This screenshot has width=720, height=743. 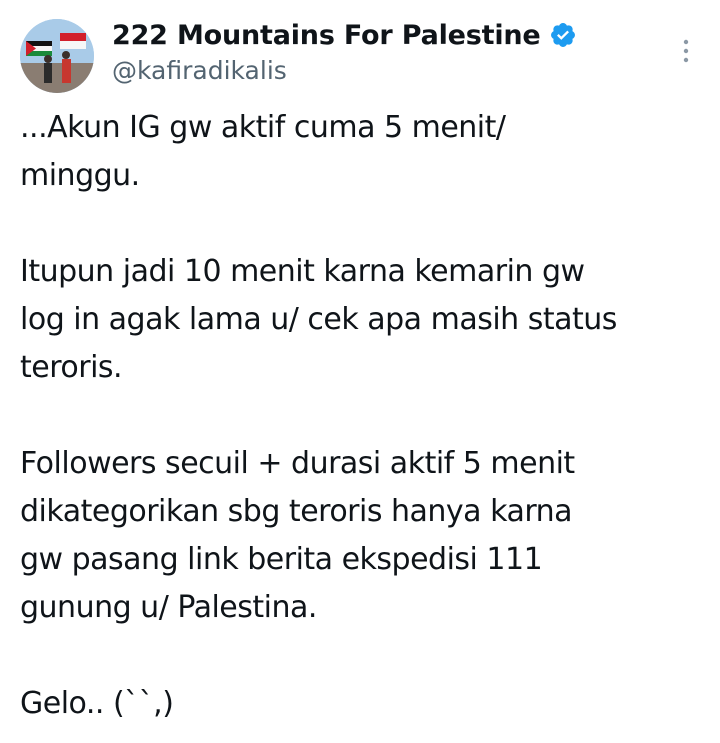 I want to click on avatar-image, so click(x=57, y=56).